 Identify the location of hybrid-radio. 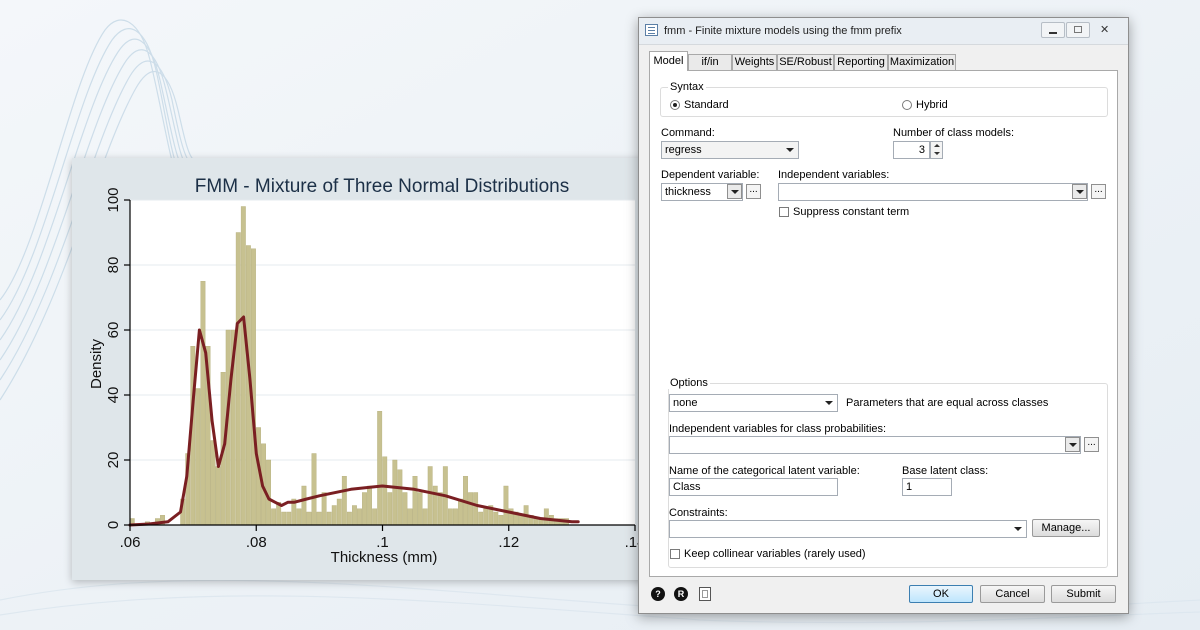
(907, 105).